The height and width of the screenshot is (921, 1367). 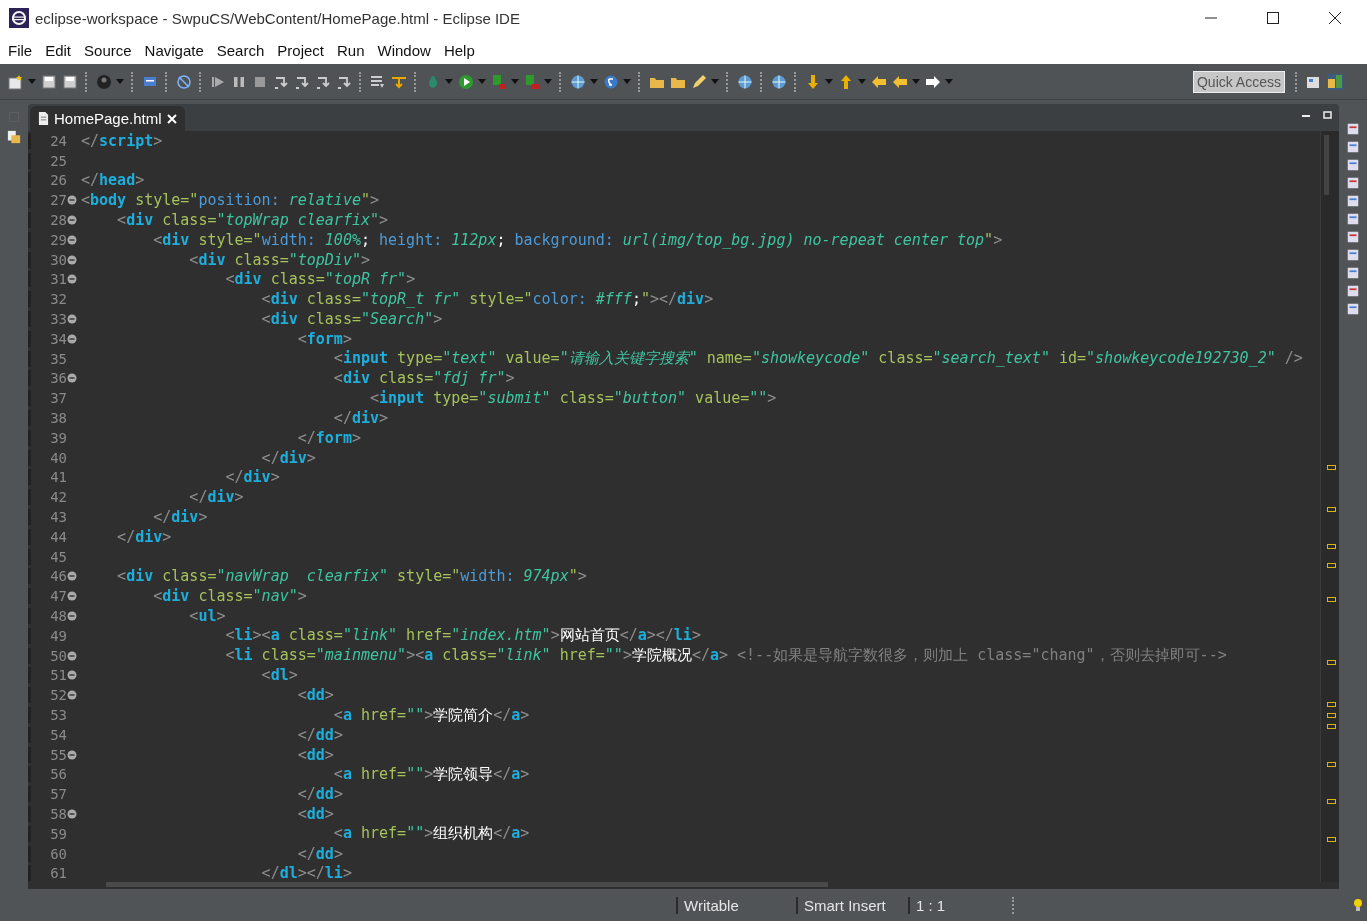 I want to click on run-icon, so click(x=466, y=81).